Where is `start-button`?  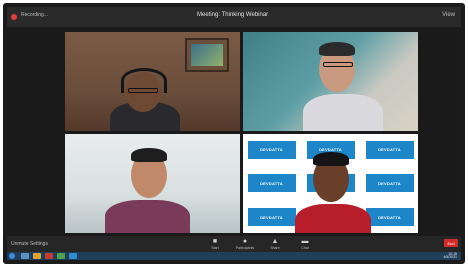
start-button is located at coordinates (12, 256).